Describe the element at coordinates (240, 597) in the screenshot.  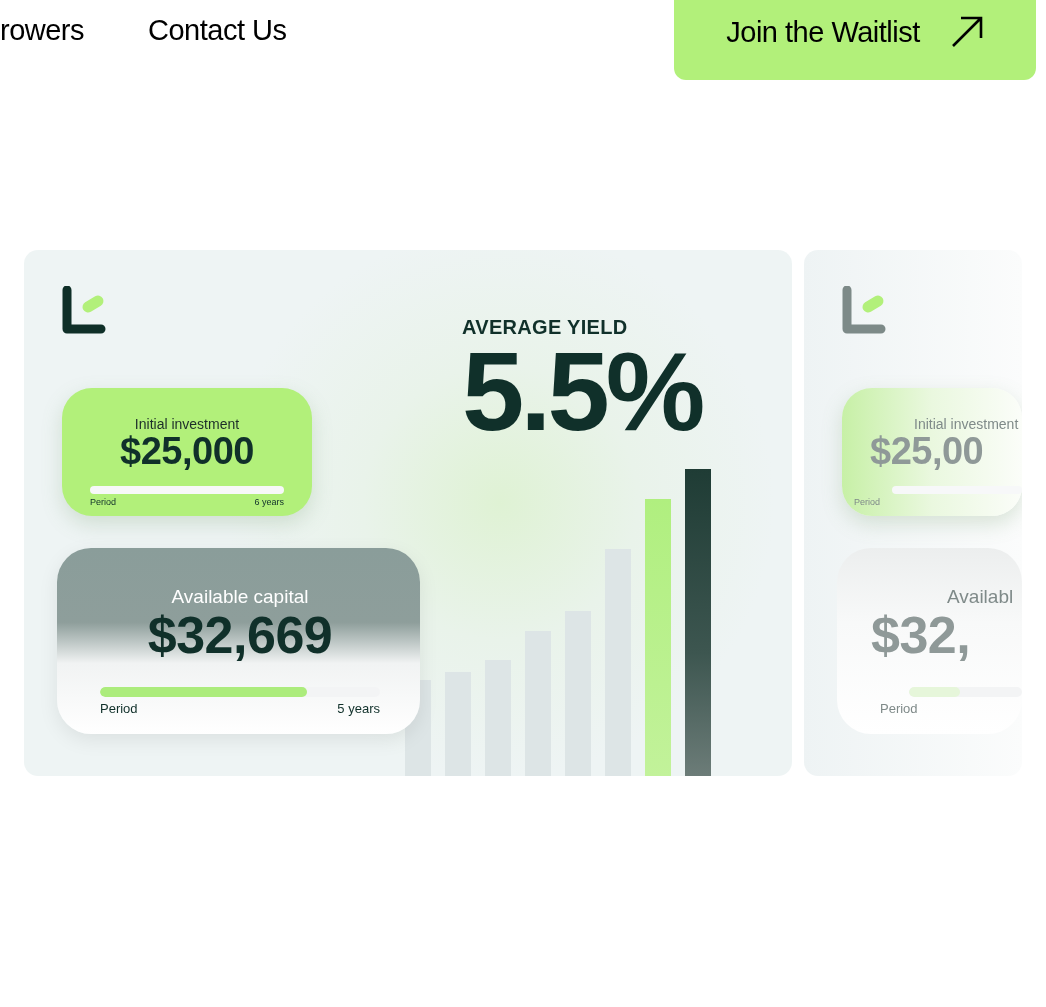
I see `capital-label: Available capital` at that location.